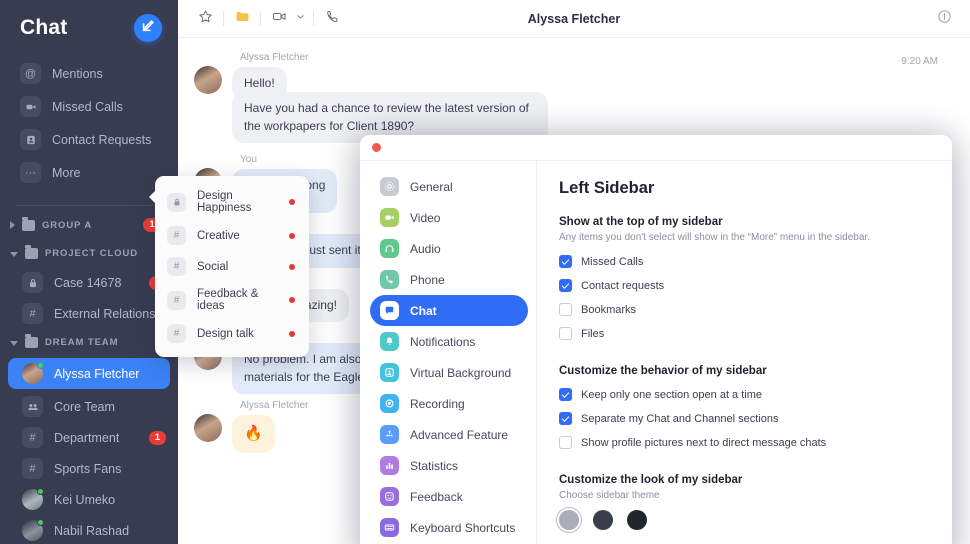 The width and height of the screenshot is (970, 544). I want to click on context-menu-item-label: Creative, so click(218, 235).